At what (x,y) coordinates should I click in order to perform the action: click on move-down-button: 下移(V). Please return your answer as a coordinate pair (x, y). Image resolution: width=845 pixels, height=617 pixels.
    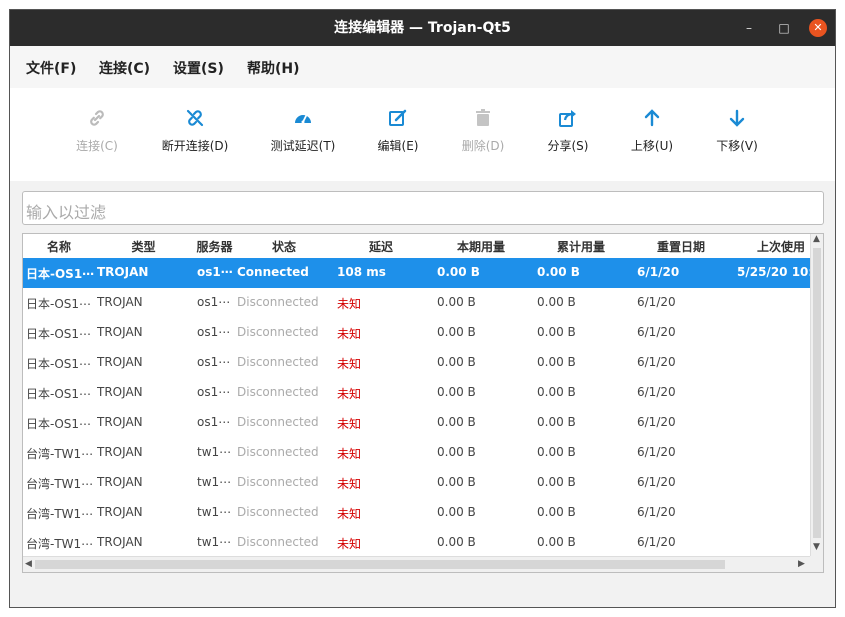
    Looking at the image, I should click on (737, 131).